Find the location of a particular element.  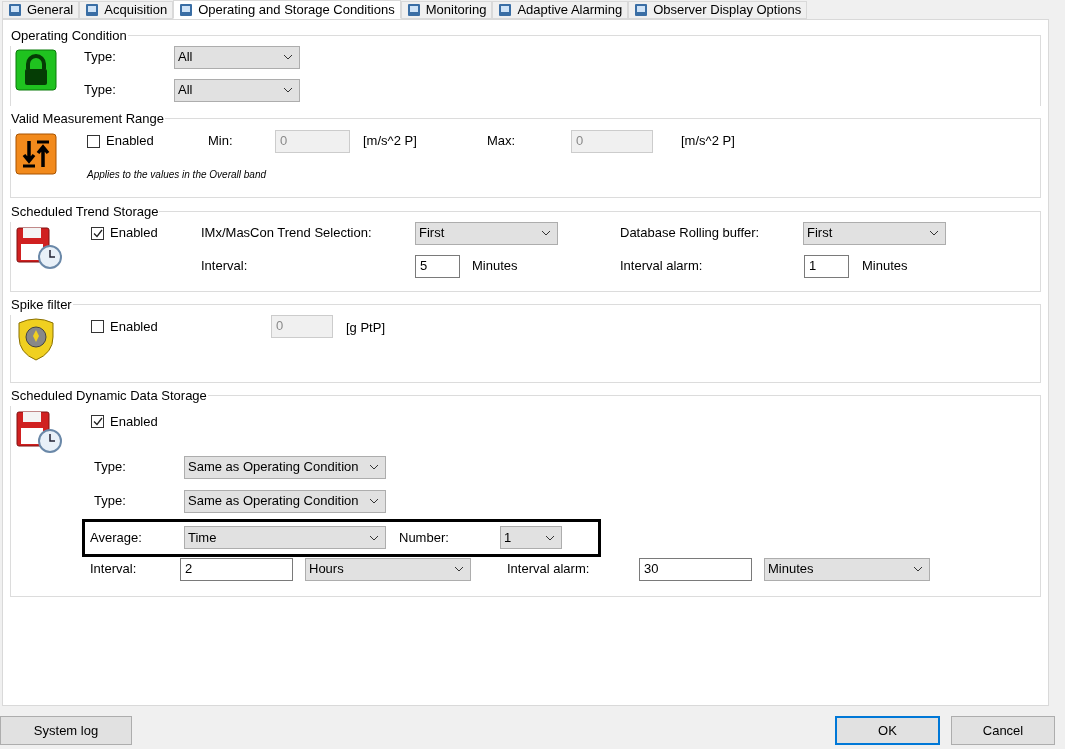

dropdown: Minutes is located at coordinates (847, 569).